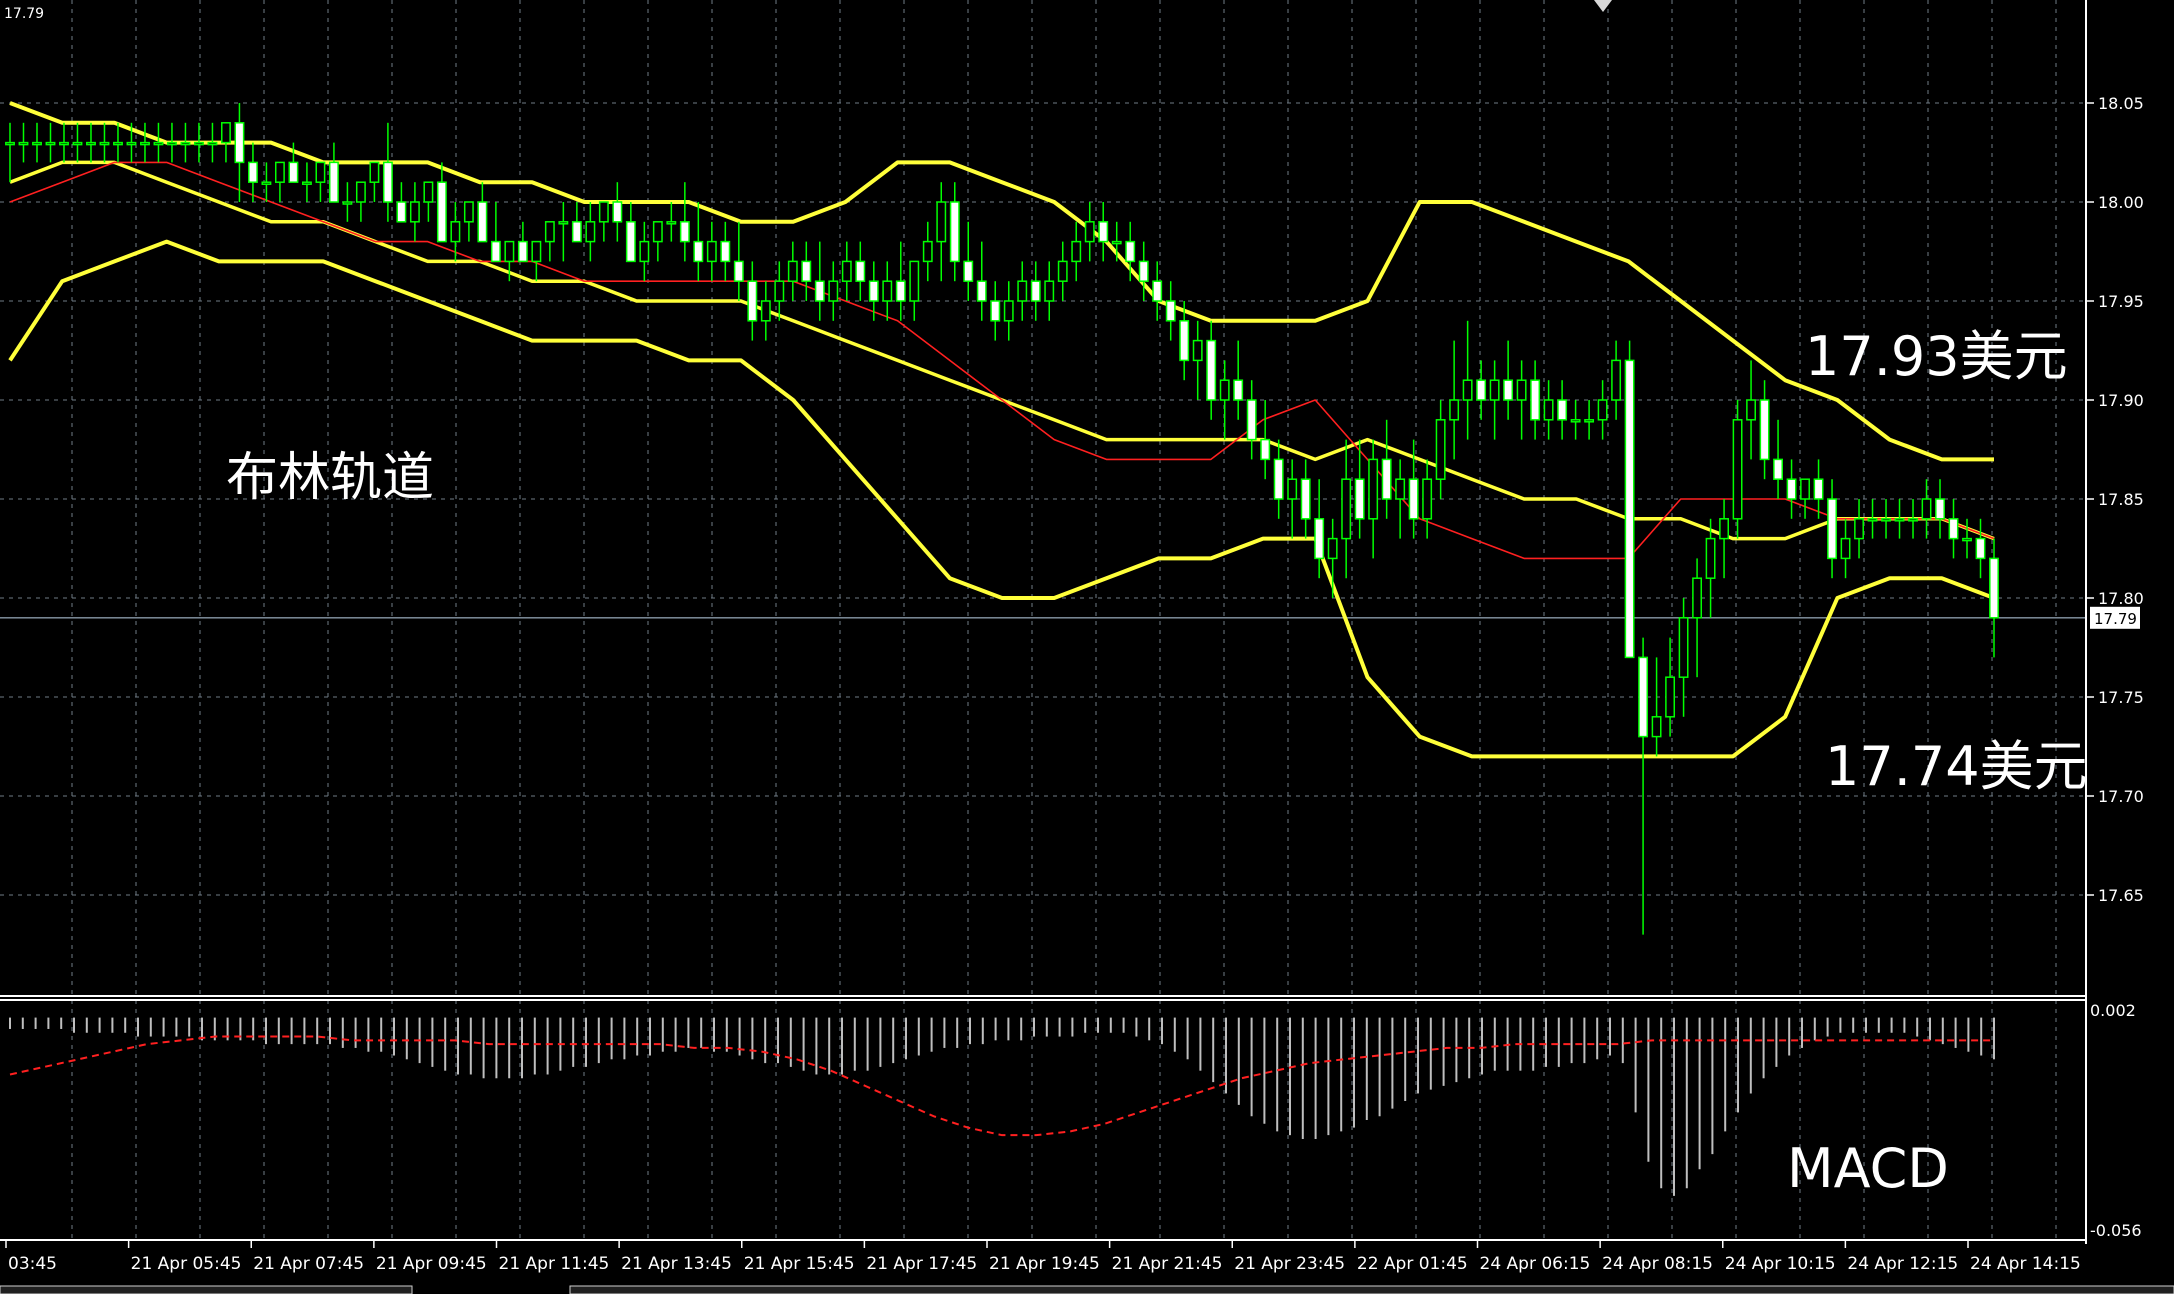 The width and height of the screenshot is (2174, 1294). Describe the element at coordinates (2121, 697) in the screenshot. I see `price-tick-label: 17.75` at that location.